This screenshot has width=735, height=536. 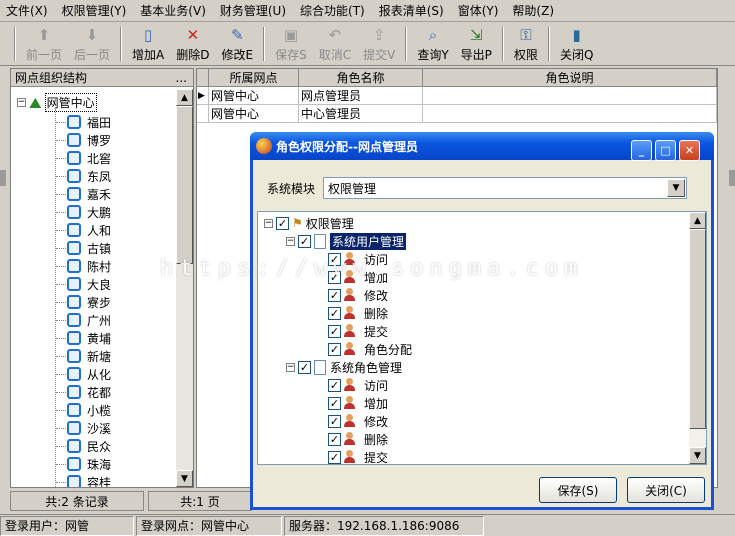 What do you see at coordinates (89, 122) in the screenshot?
I see `tree-node: 福田` at bounding box center [89, 122].